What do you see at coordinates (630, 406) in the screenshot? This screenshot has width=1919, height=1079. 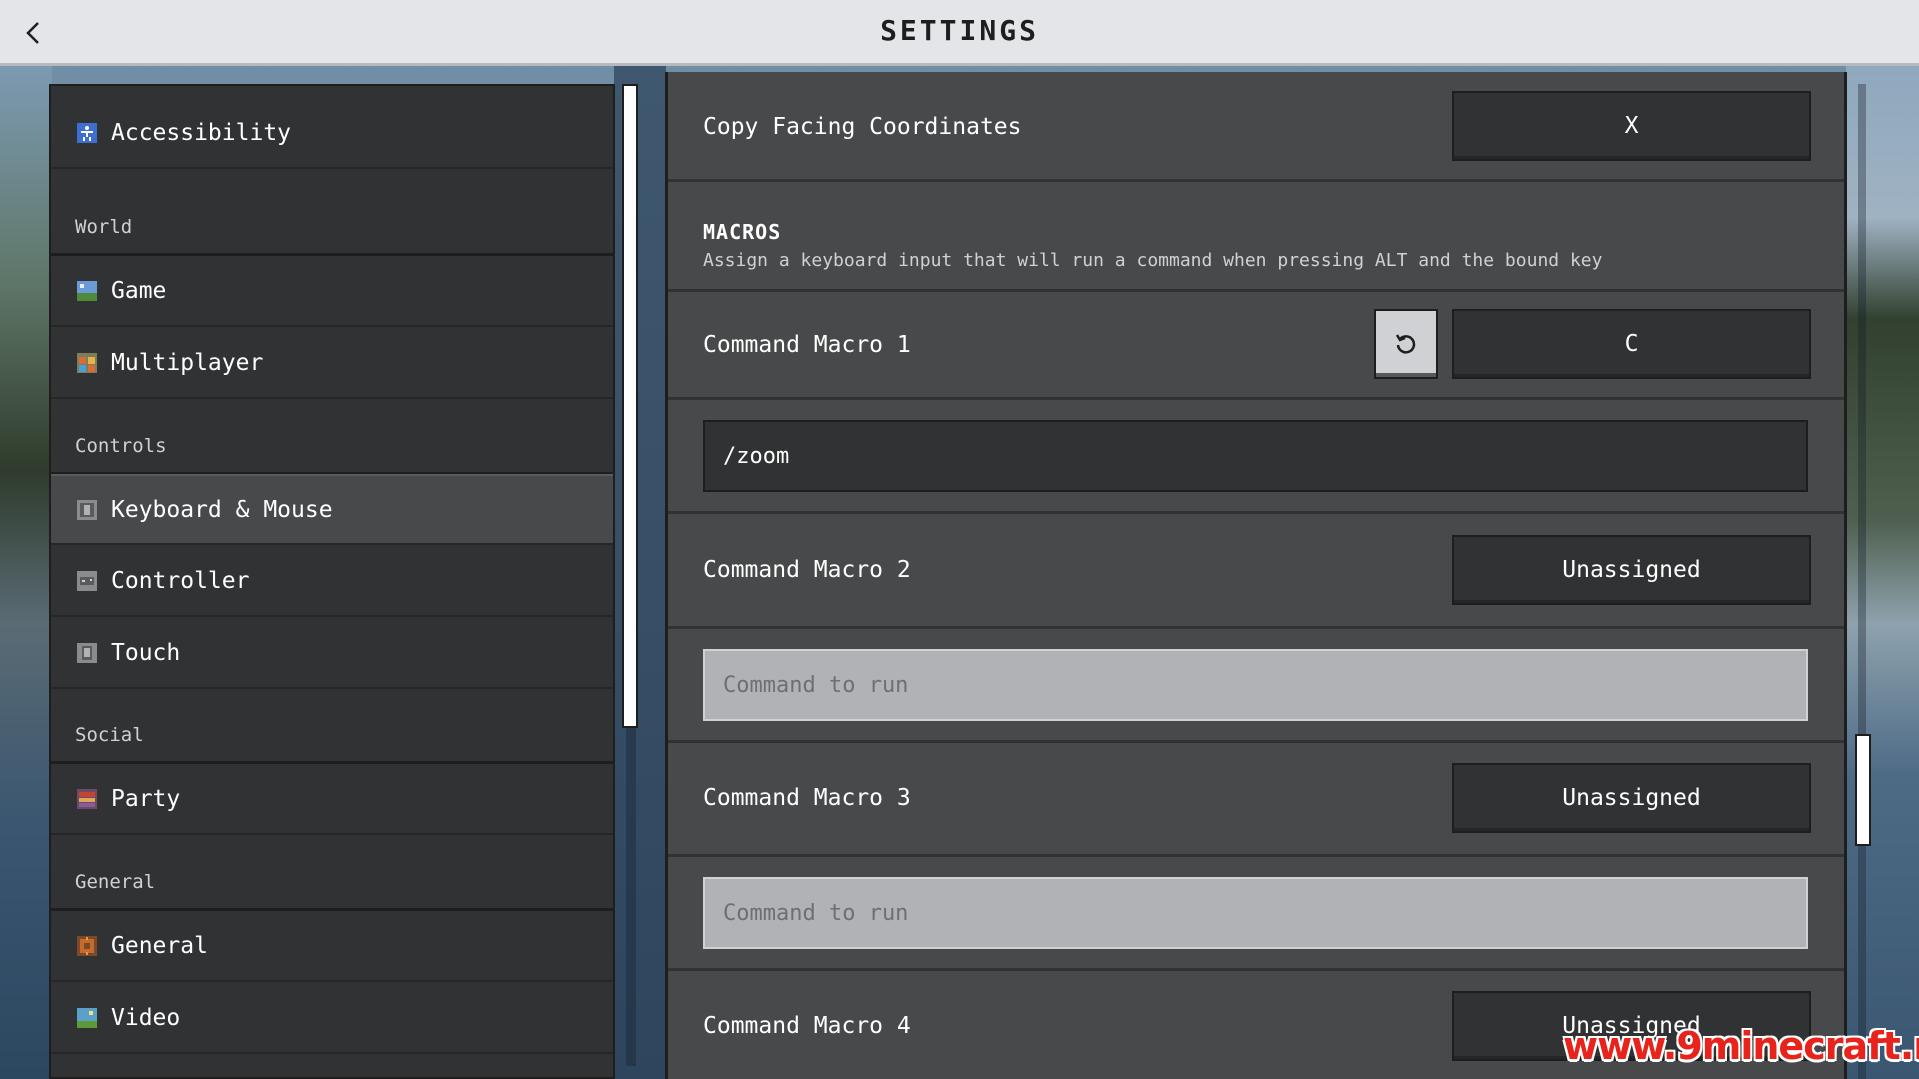 I see `sidebar-scrollbar-thumb` at bounding box center [630, 406].